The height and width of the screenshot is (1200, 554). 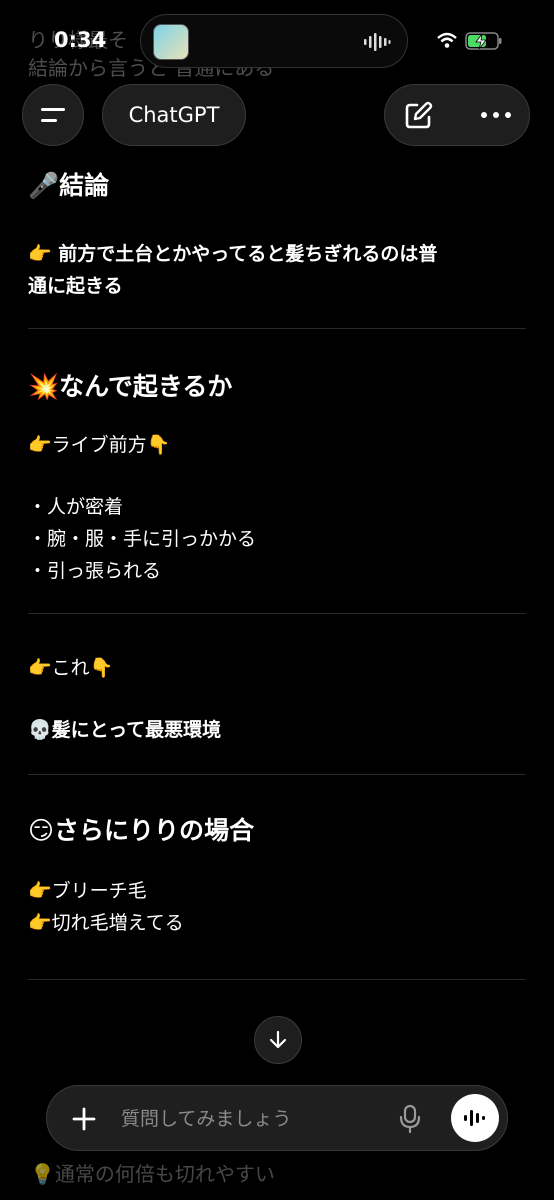 What do you see at coordinates (75, 286) in the screenshot?
I see `conclusion-text-line-2: 通に起きる` at bounding box center [75, 286].